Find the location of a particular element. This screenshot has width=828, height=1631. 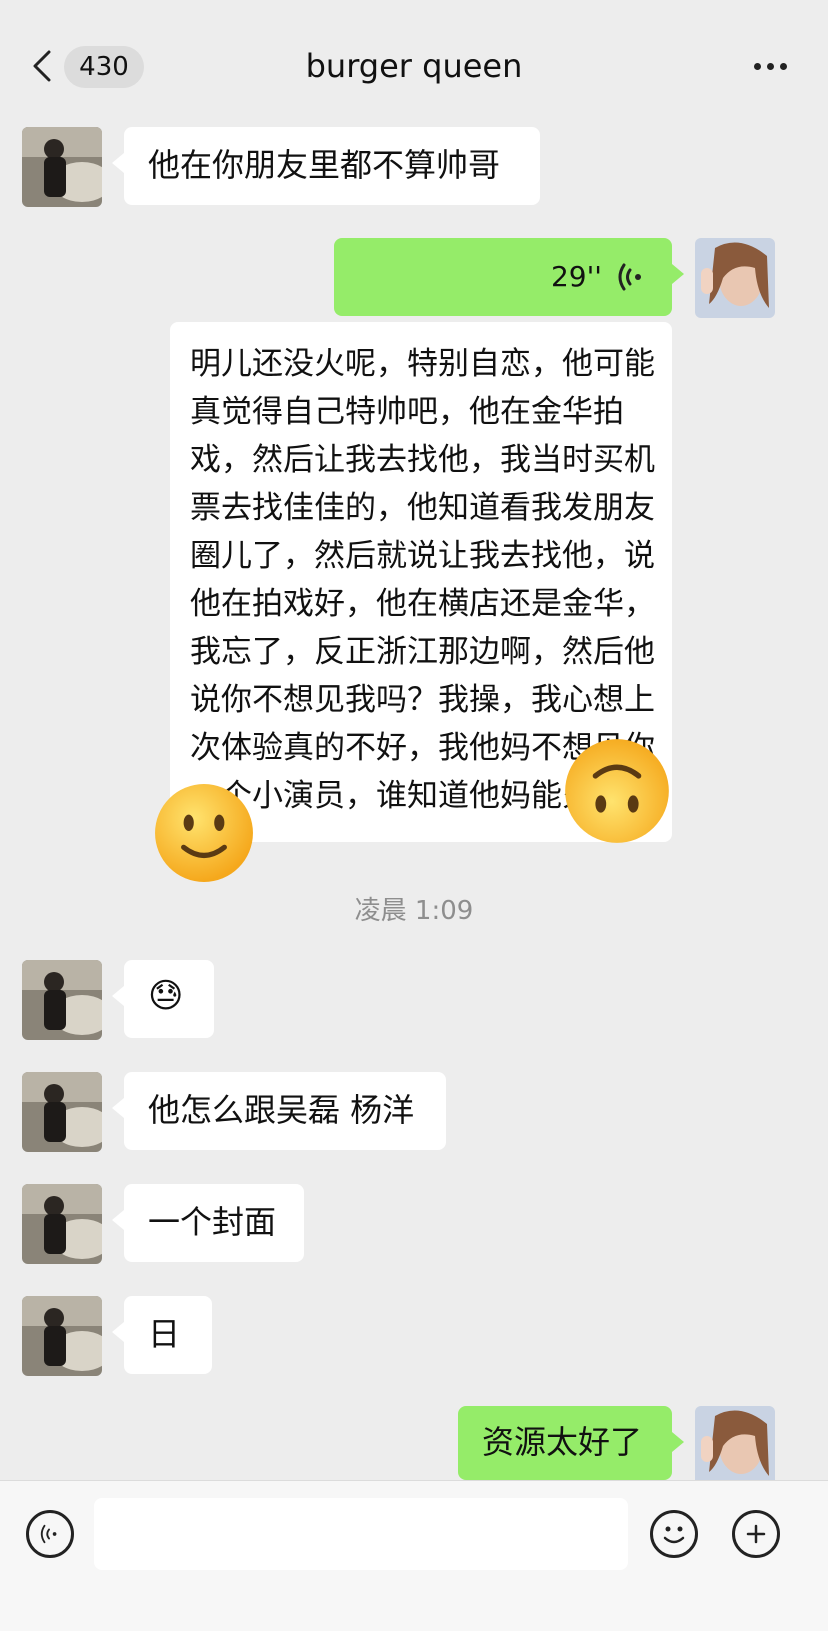

message-bubble-outgoing: 资源太好了 is located at coordinates (571, 1443).